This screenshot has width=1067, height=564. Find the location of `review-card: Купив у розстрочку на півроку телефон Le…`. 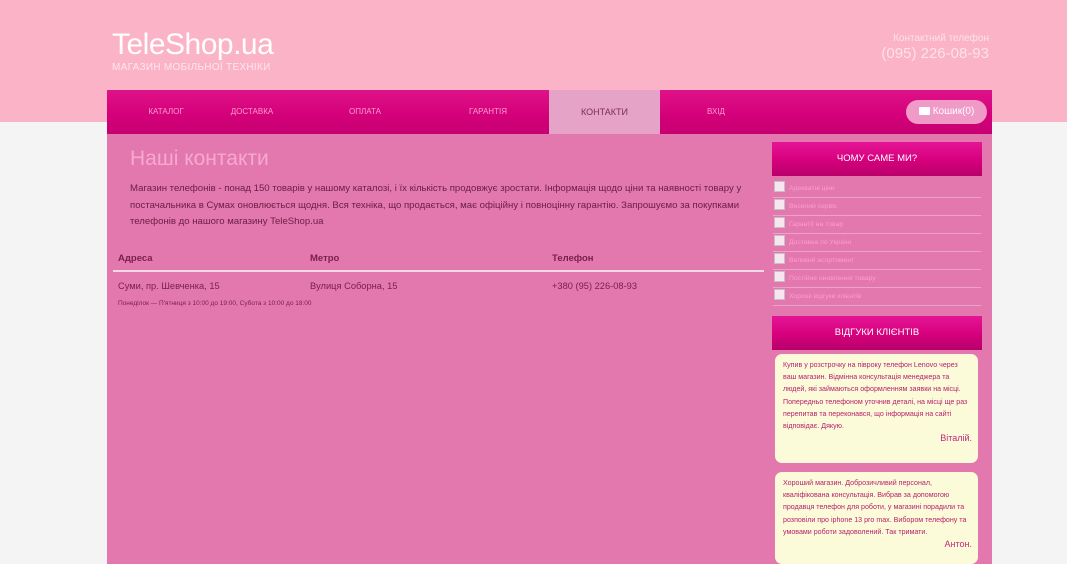

review-card: Купив у розстрочку на півроку телефон Le… is located at coordinates (876, 408).